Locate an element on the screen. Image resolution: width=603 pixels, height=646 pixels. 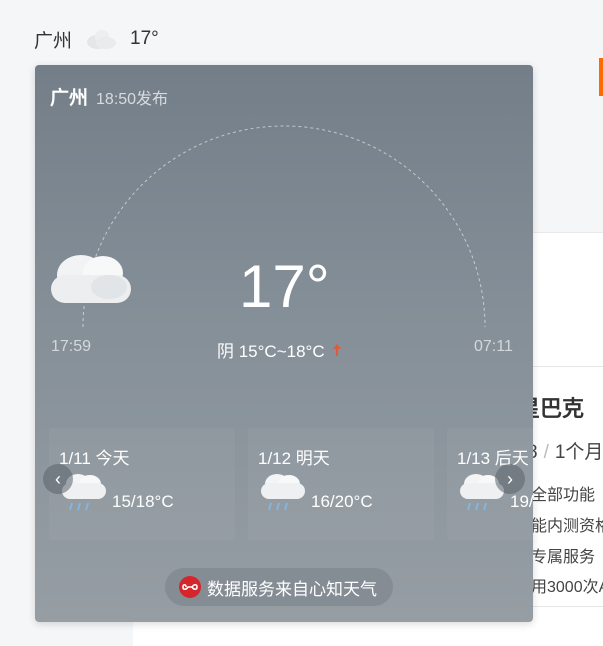
forecast-day: 1/11 今天 15/18°C is located at coordinates (142, 484).